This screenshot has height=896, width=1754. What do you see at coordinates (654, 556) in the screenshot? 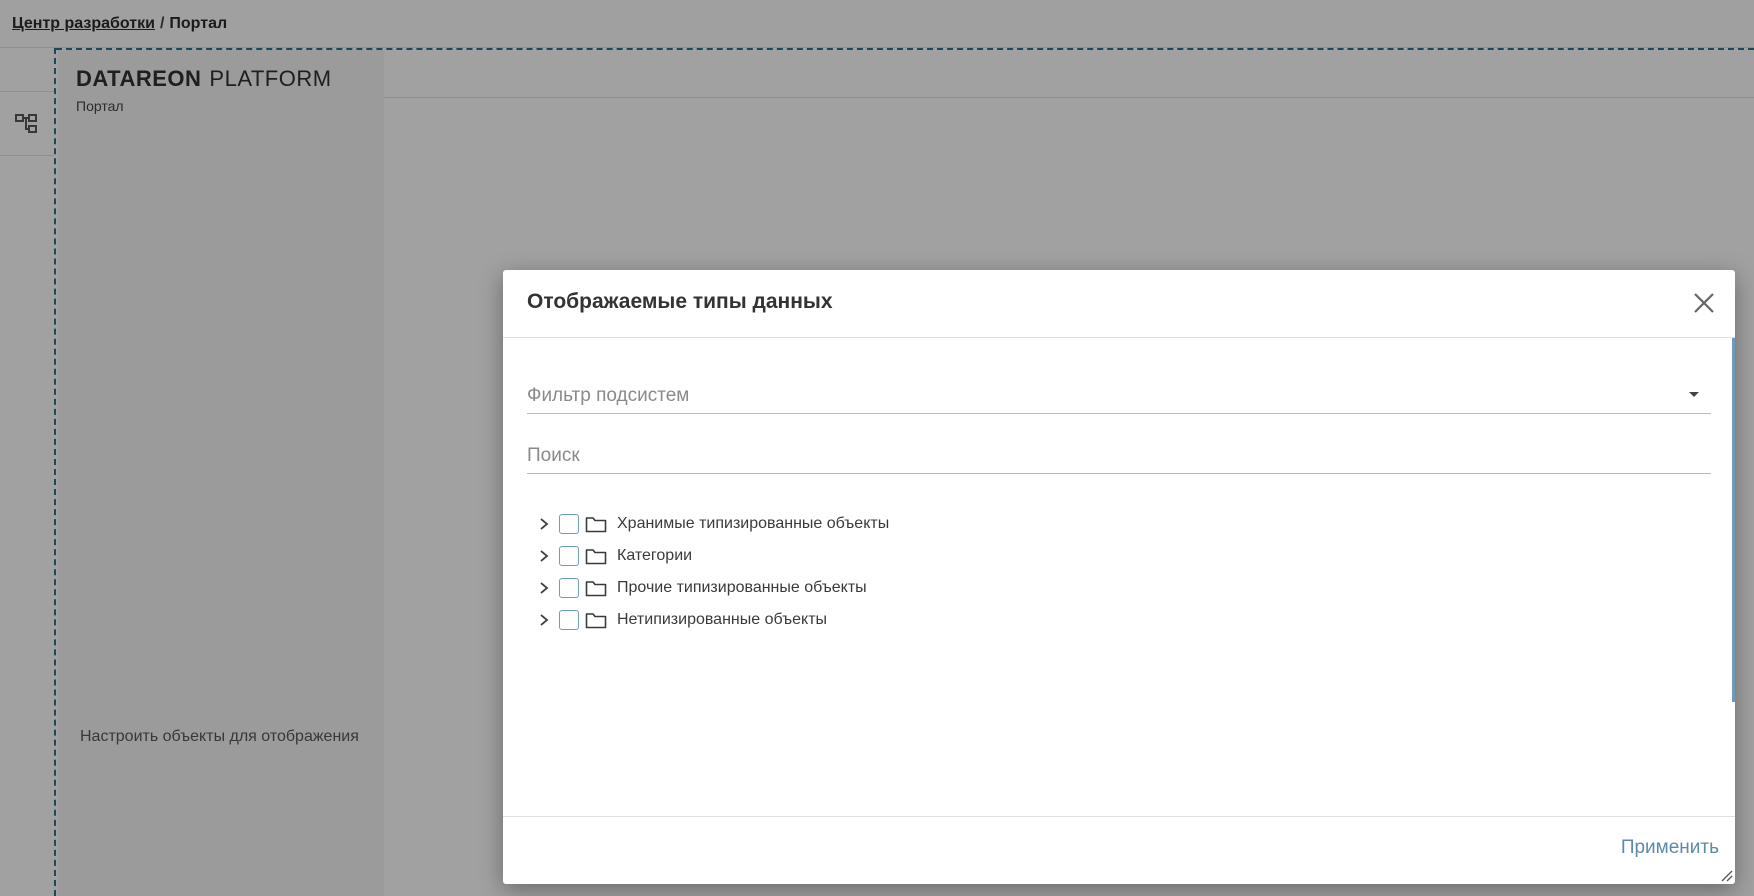
I see `tree-item-label: Категории` at bounding box center [654, 556].